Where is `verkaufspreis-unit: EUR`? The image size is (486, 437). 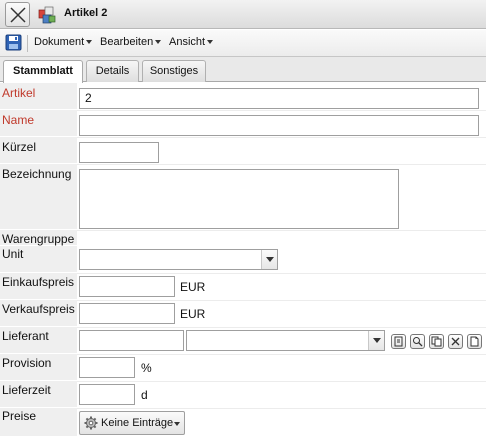
verkaufspreis-unit: EUR is located at coordinates (193, 314).